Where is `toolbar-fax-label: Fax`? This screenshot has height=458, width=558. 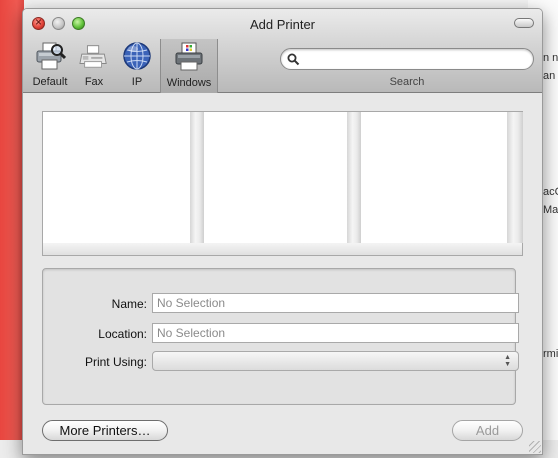 toolbar-fax-label: Fax is located at coordinates (94, 82).